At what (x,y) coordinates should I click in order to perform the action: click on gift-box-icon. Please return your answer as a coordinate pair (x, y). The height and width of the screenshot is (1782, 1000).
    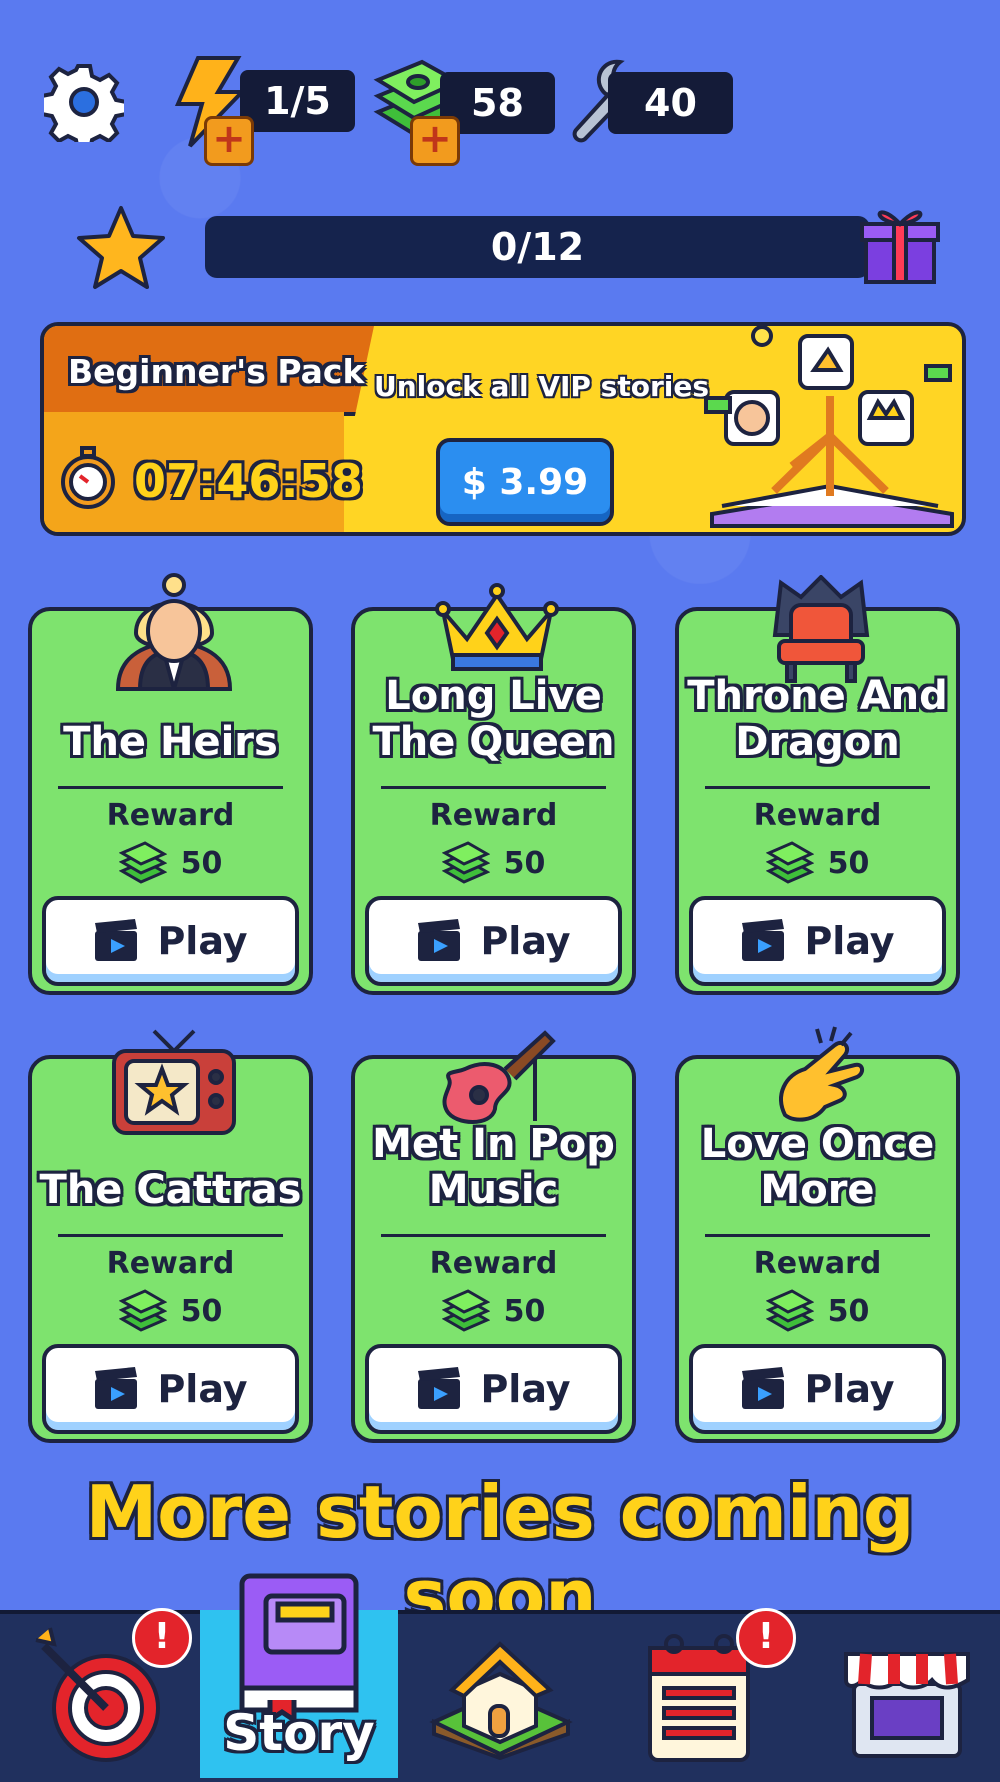
    Looking at the image, I should click on (900, 243).